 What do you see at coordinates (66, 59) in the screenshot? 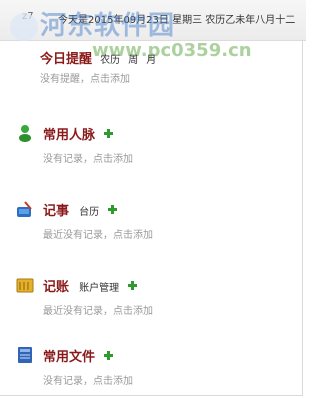
I see `section-title: 今日提醒` at bounding box center [66, 59].